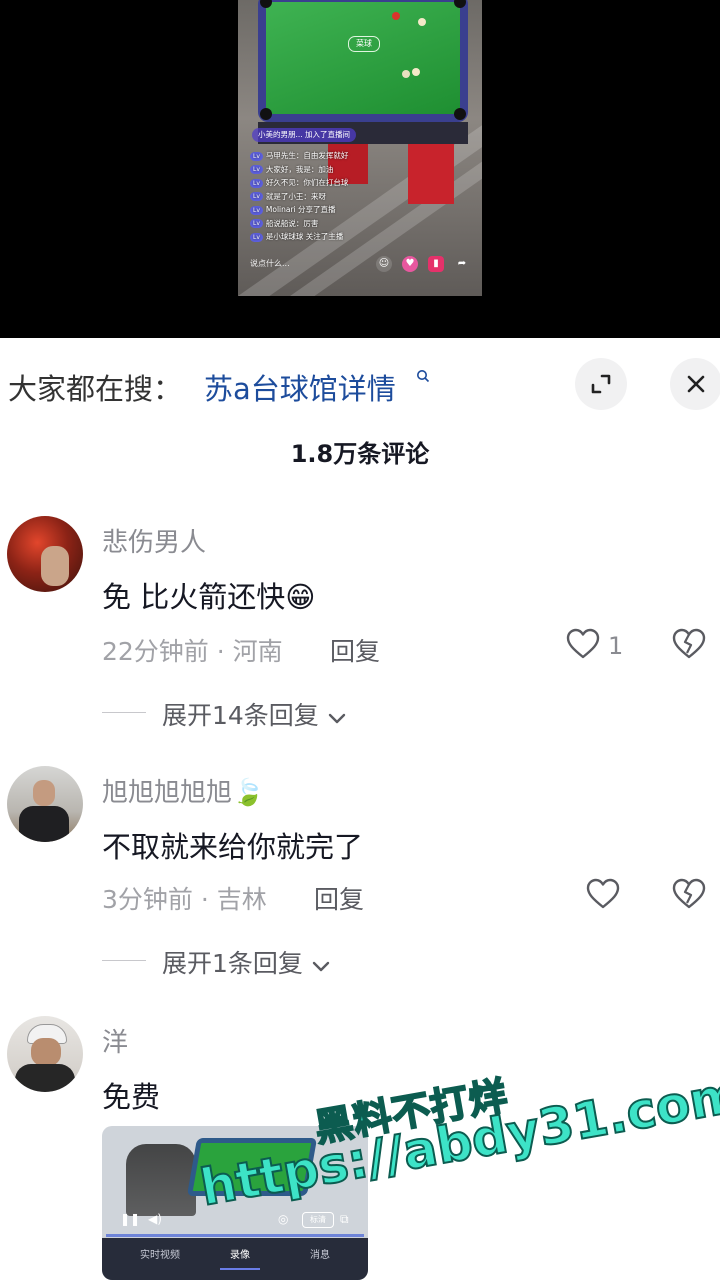 Image resolution: width=720 pixels, height=1280 pixels. What do you see at coordinates (292, 223) in the screenshot?
I see `chat-text: 船说船说：厉害` at bounding box center [292, 223].